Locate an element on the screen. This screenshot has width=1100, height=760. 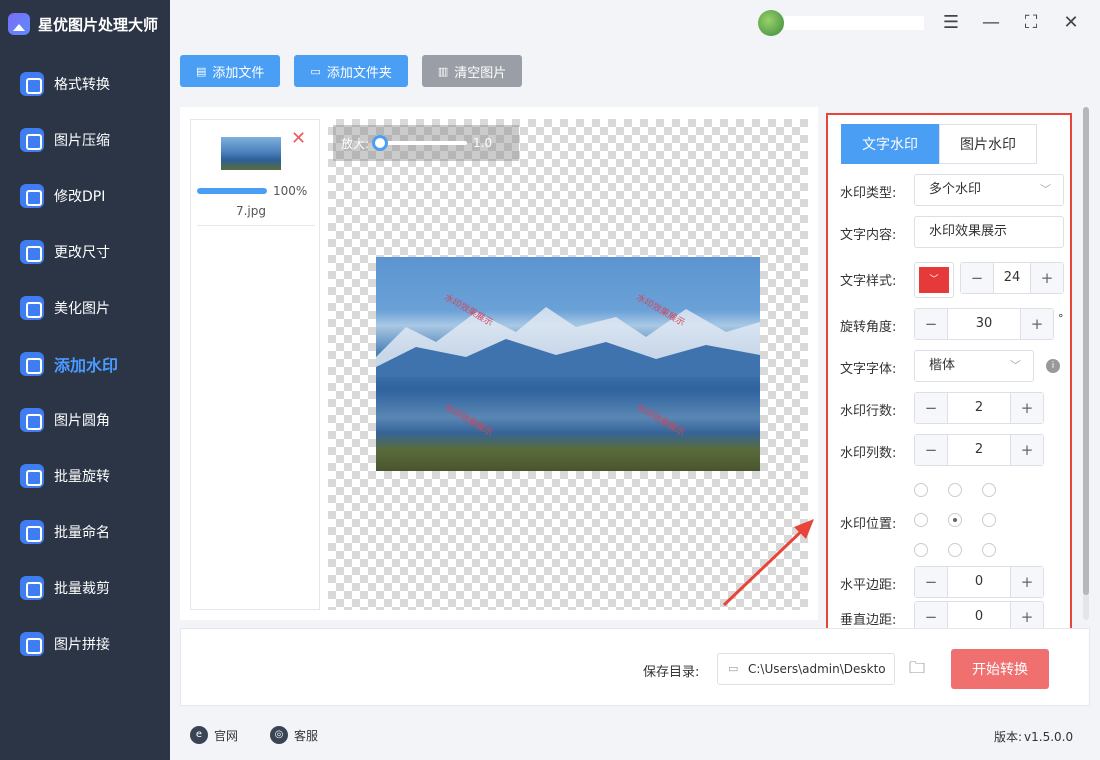
compress-icon is located at coordinates (32, 140).